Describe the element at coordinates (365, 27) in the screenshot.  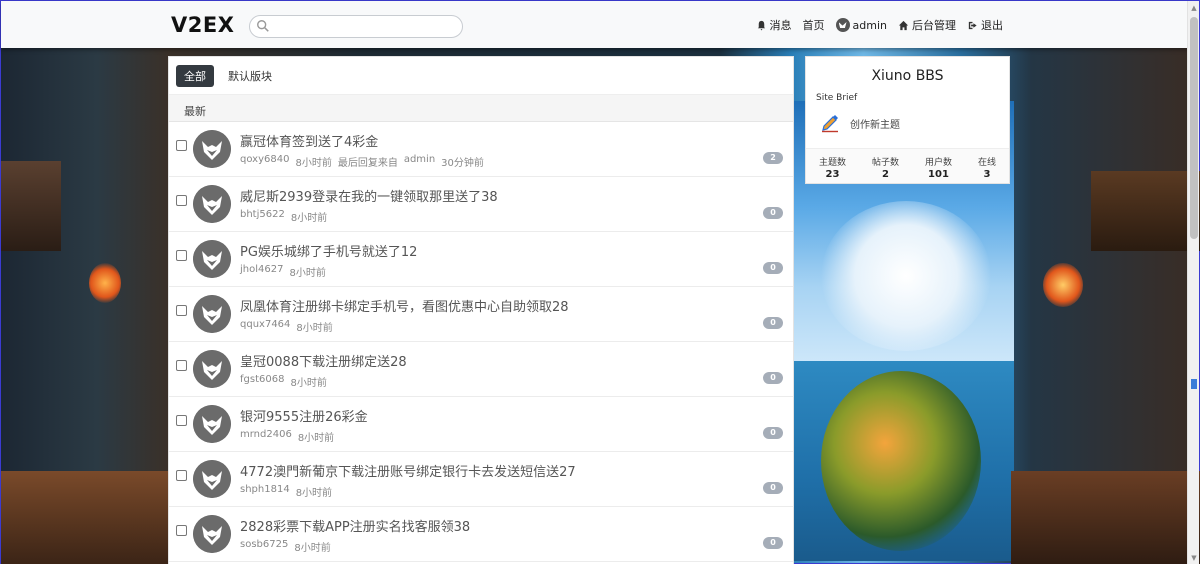
I see `search-input` at that location.